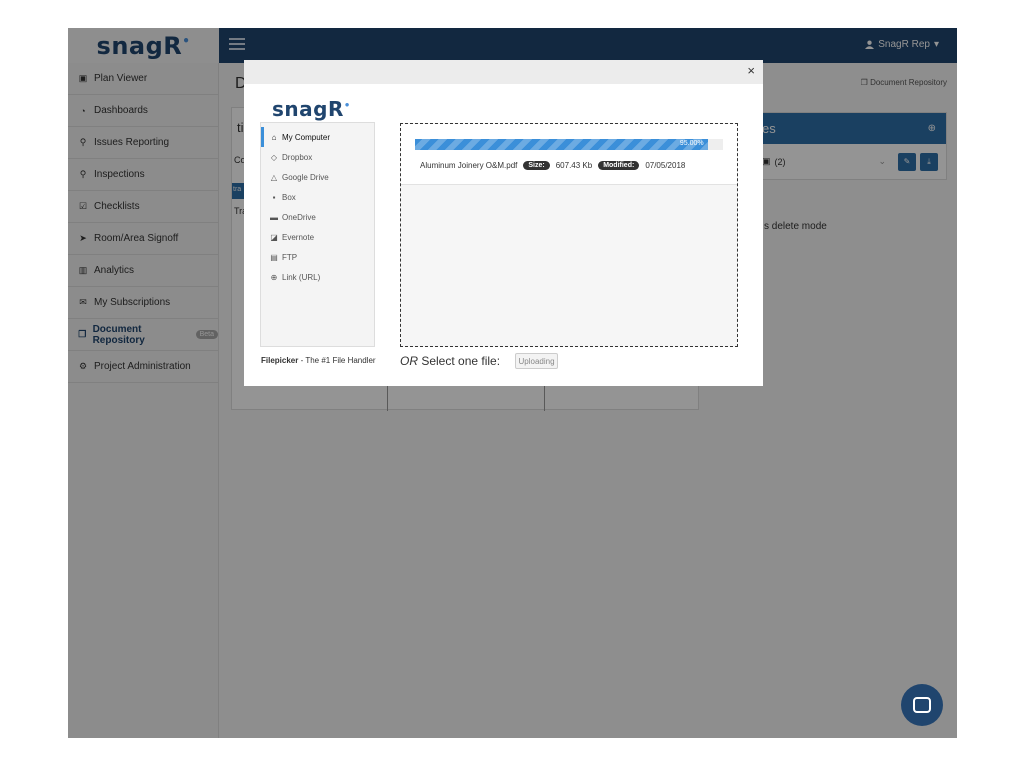  I want to click on source-item-label: Link (URL), so click(301, 277).